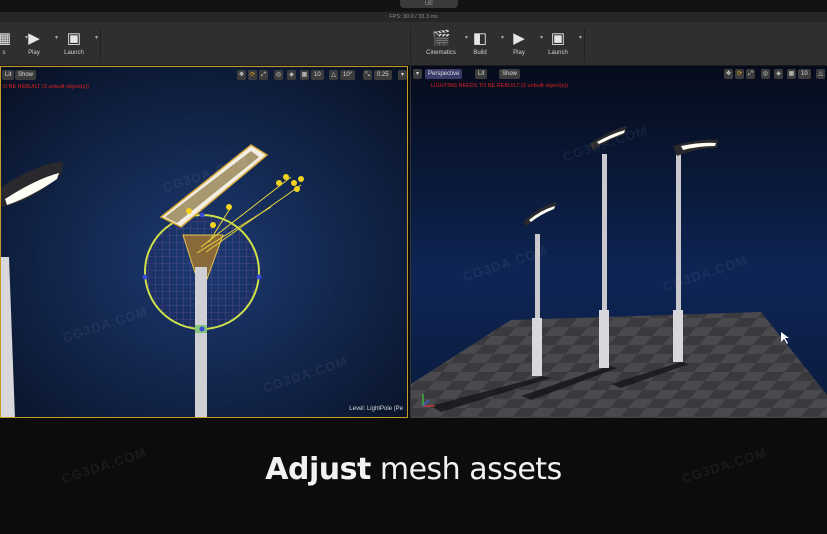 The image size is (827, 534). I want to click on build-label: Build, so click(480, 53).